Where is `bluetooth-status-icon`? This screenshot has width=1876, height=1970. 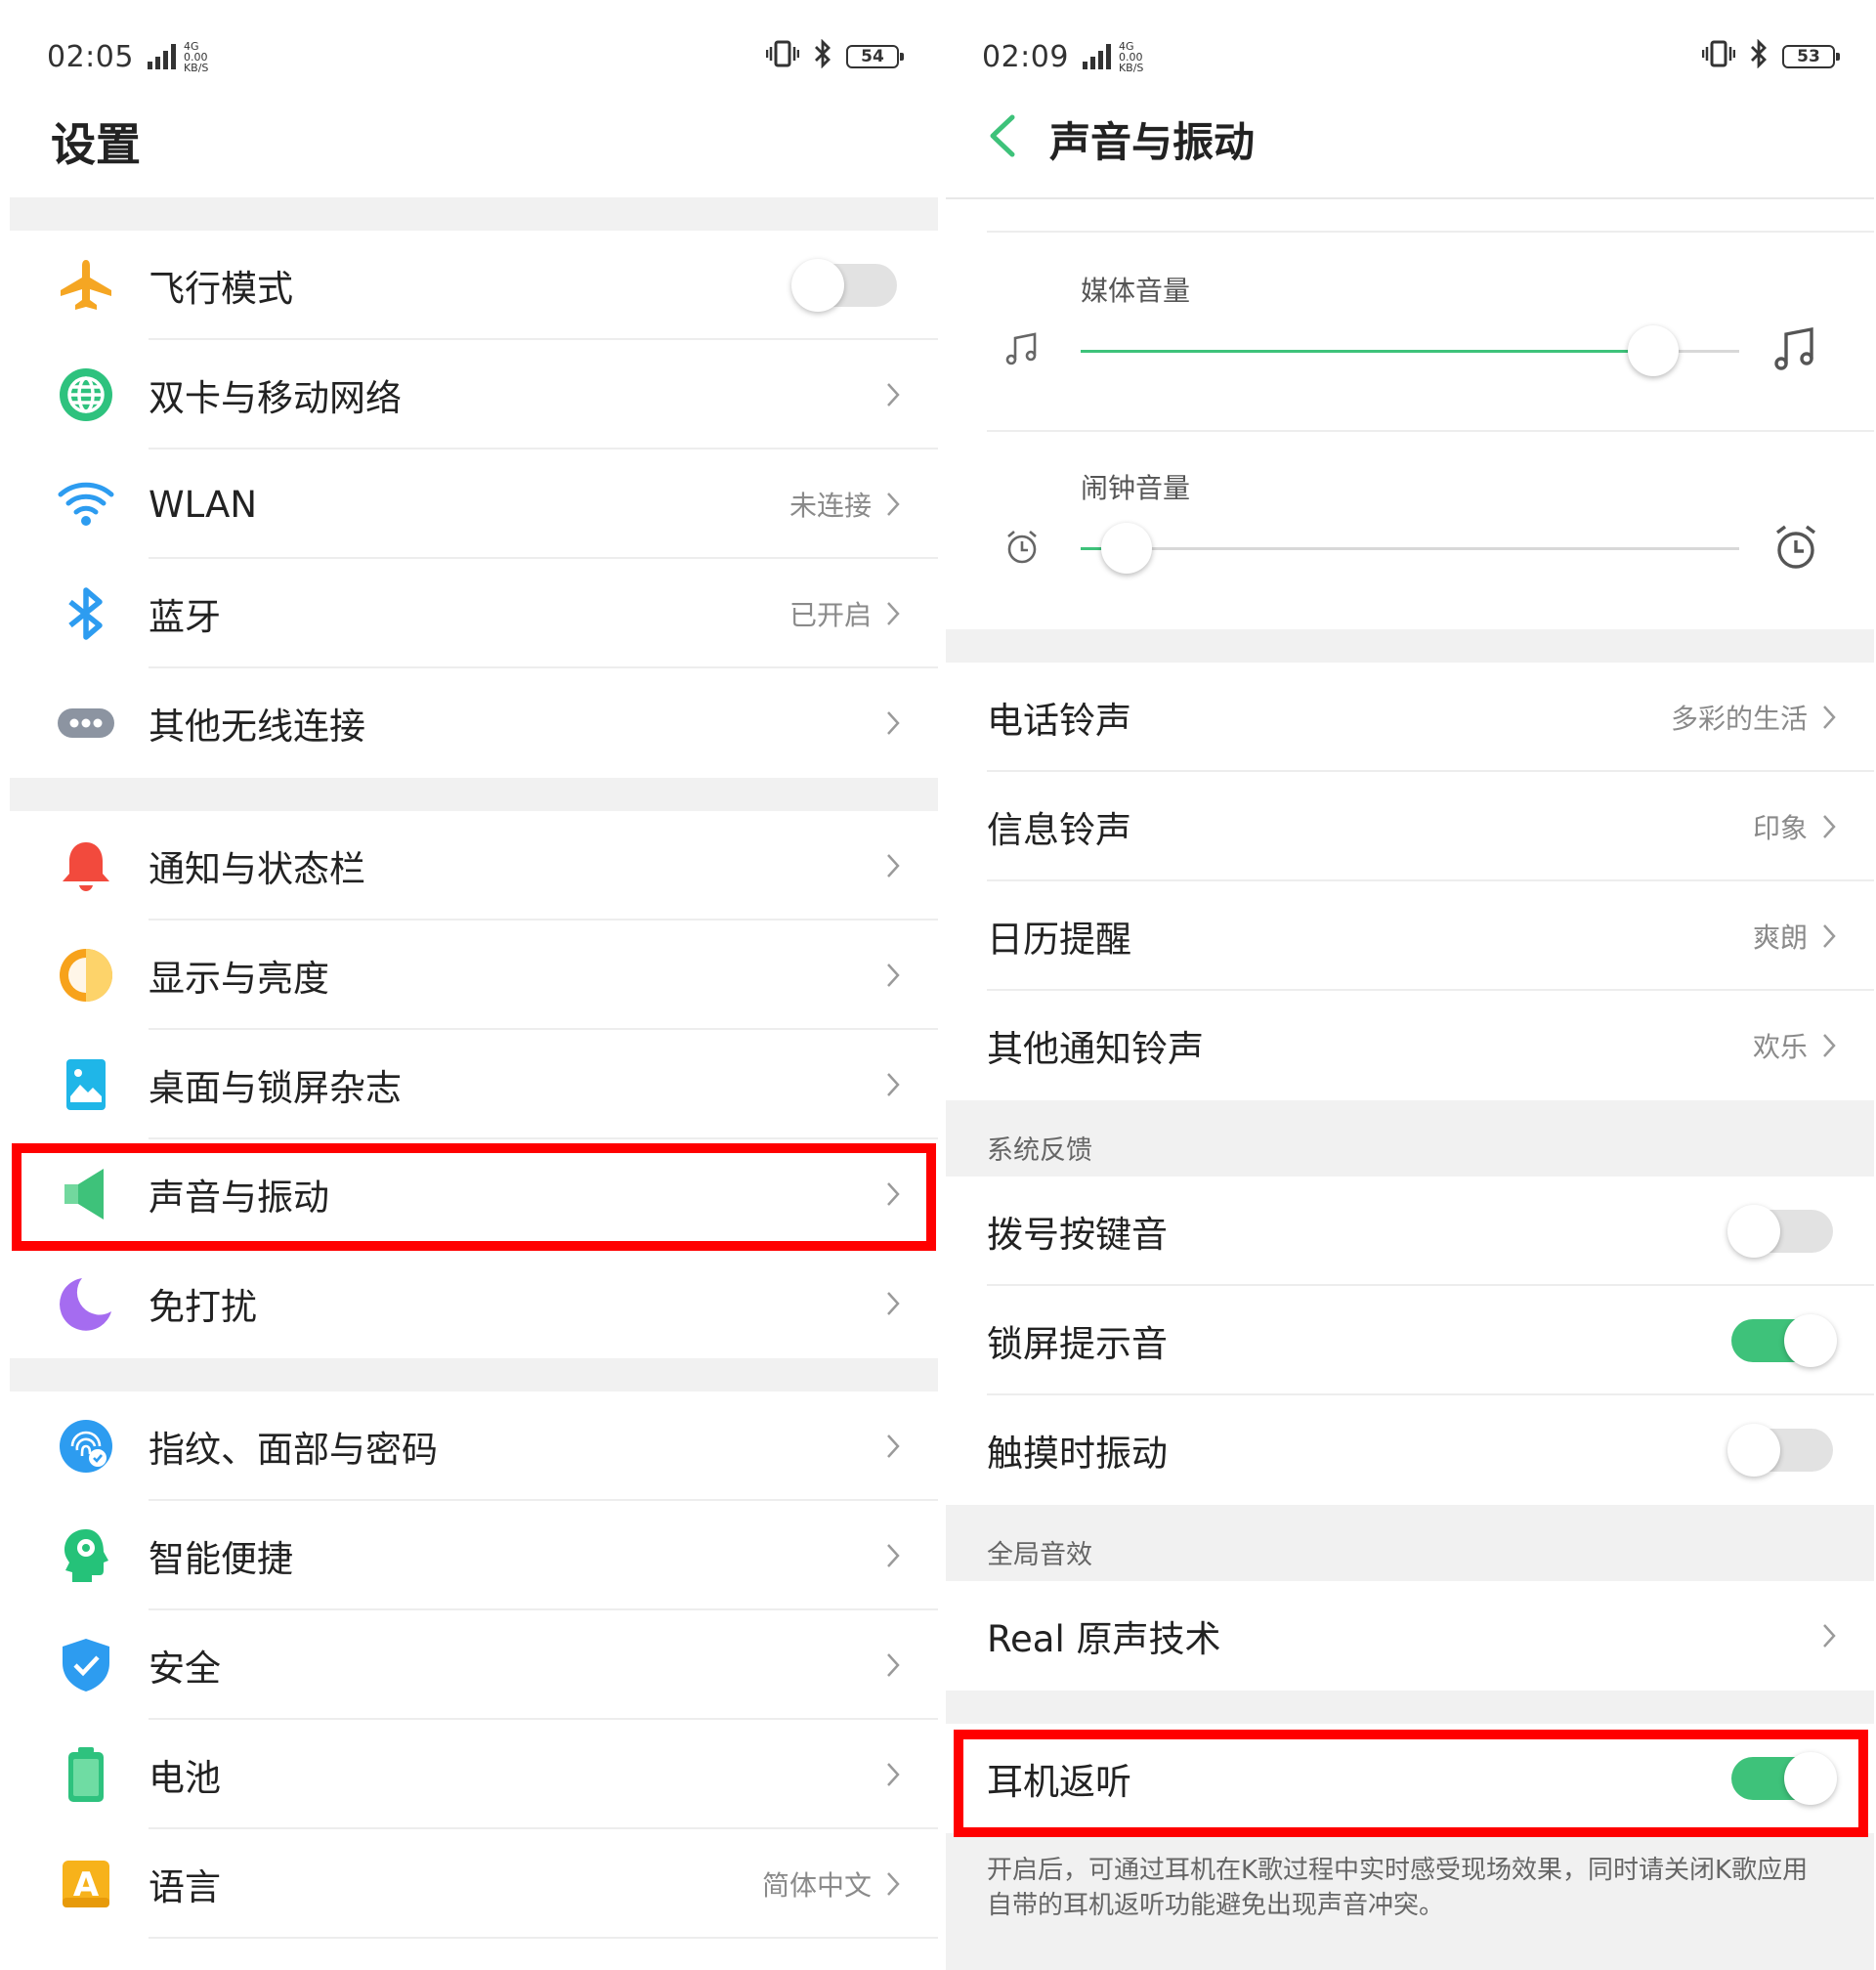 bluetooth-status-icon is located at coordinates (1759, 56).